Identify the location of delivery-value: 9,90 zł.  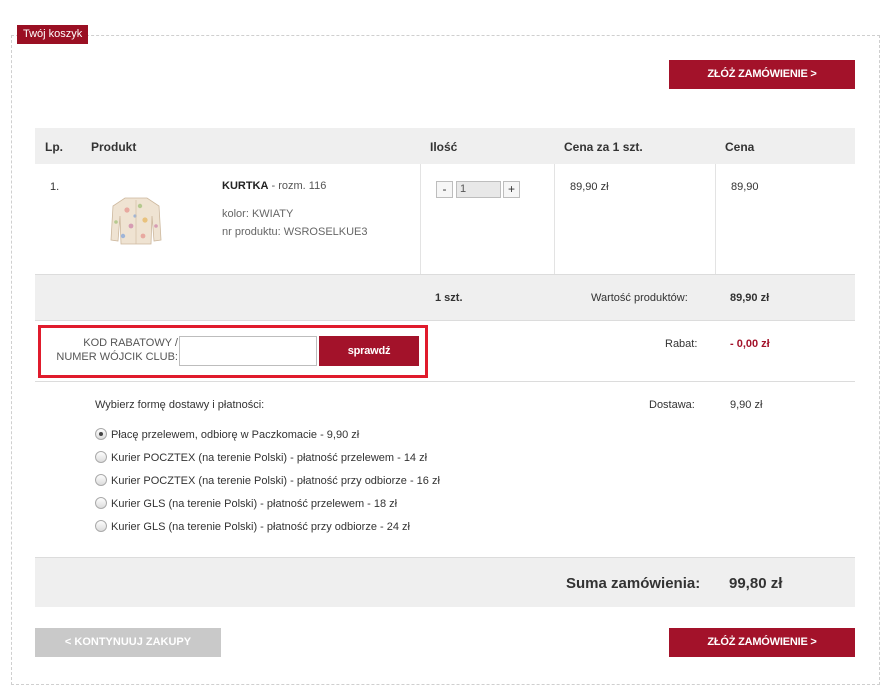
(746, 405).